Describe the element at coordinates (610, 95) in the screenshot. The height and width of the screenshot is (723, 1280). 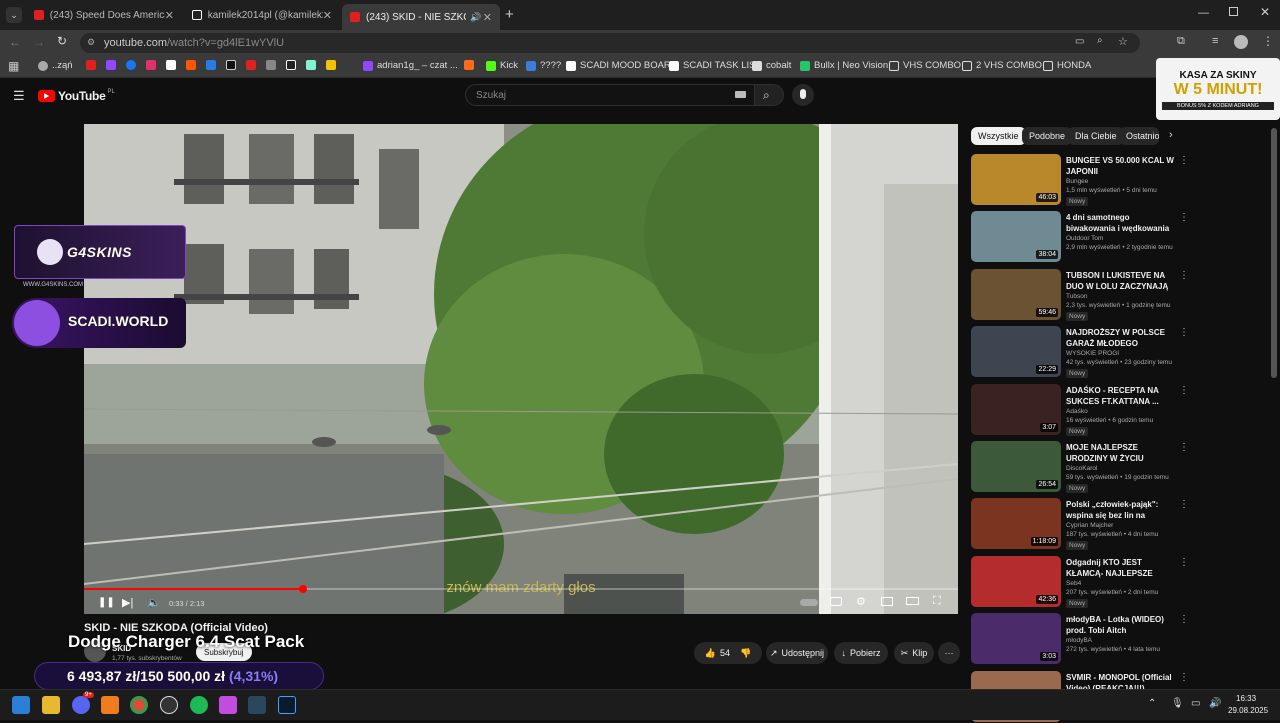
I see `search-input: Szukaj` at that location.